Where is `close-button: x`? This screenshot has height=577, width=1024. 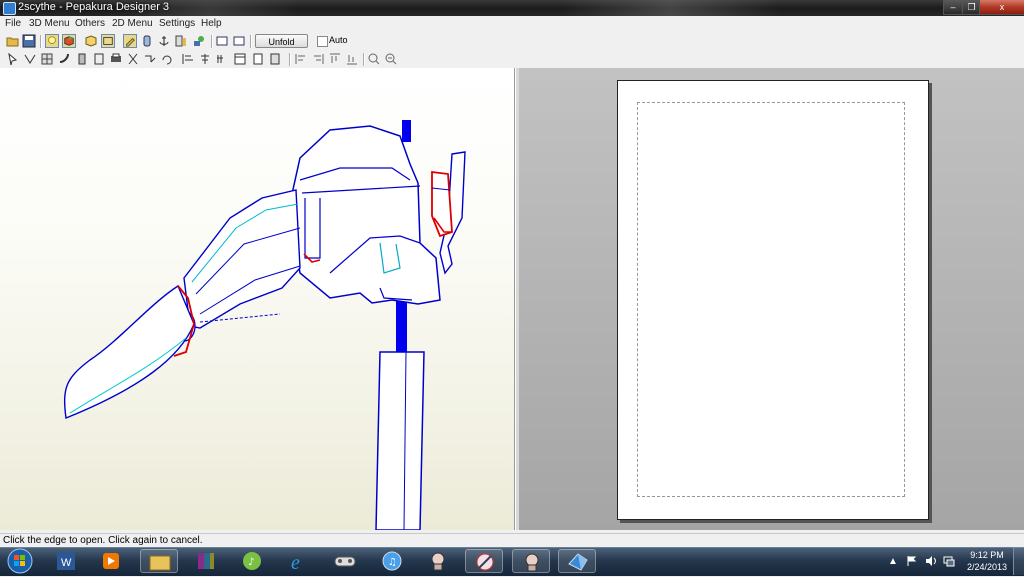
close-button: x is located at coordinates (1001, 7).